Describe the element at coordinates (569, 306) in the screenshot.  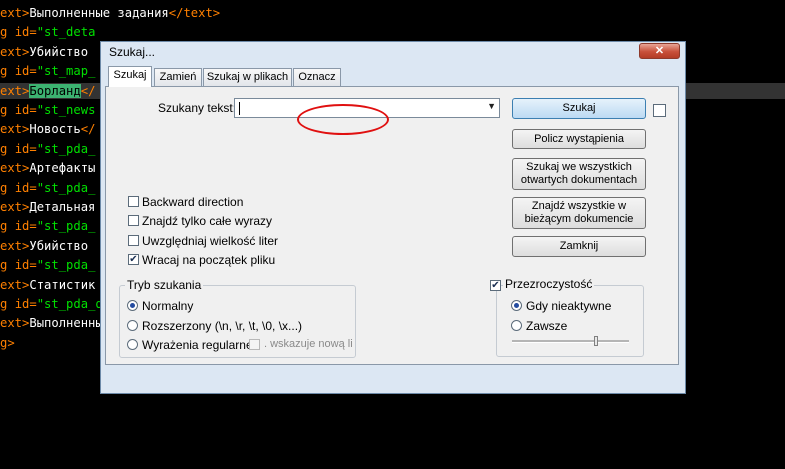
I see `transparency-inactive-label: Gdy nieaktywne` at that location.